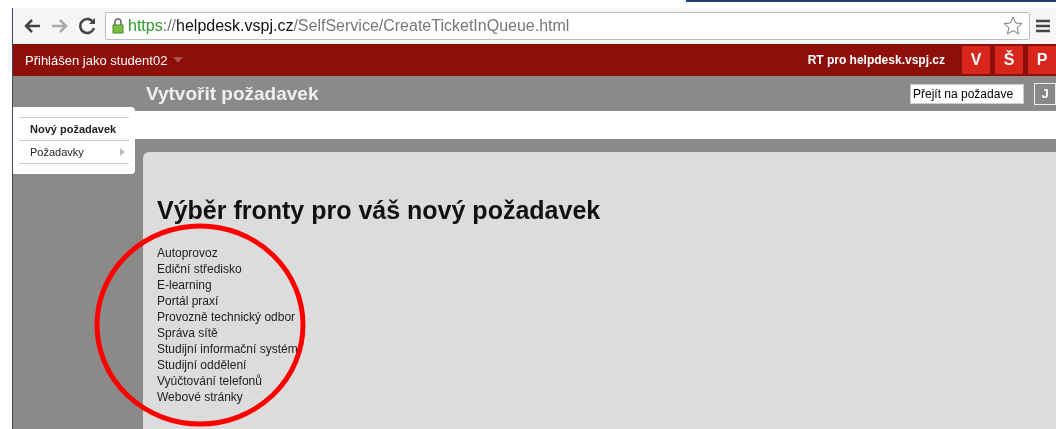 This screenshot has height=429, width=1056. What do you see at coordinates (606, 349) in the screenshot?
I see `queue-link: Studijní informační systém` at bounding box center [606, 349].